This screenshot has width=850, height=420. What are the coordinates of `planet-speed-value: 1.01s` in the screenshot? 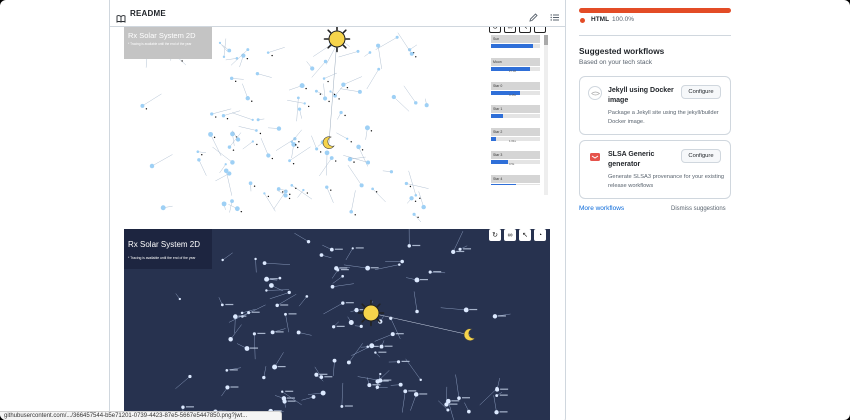 It's located at (512, 141).